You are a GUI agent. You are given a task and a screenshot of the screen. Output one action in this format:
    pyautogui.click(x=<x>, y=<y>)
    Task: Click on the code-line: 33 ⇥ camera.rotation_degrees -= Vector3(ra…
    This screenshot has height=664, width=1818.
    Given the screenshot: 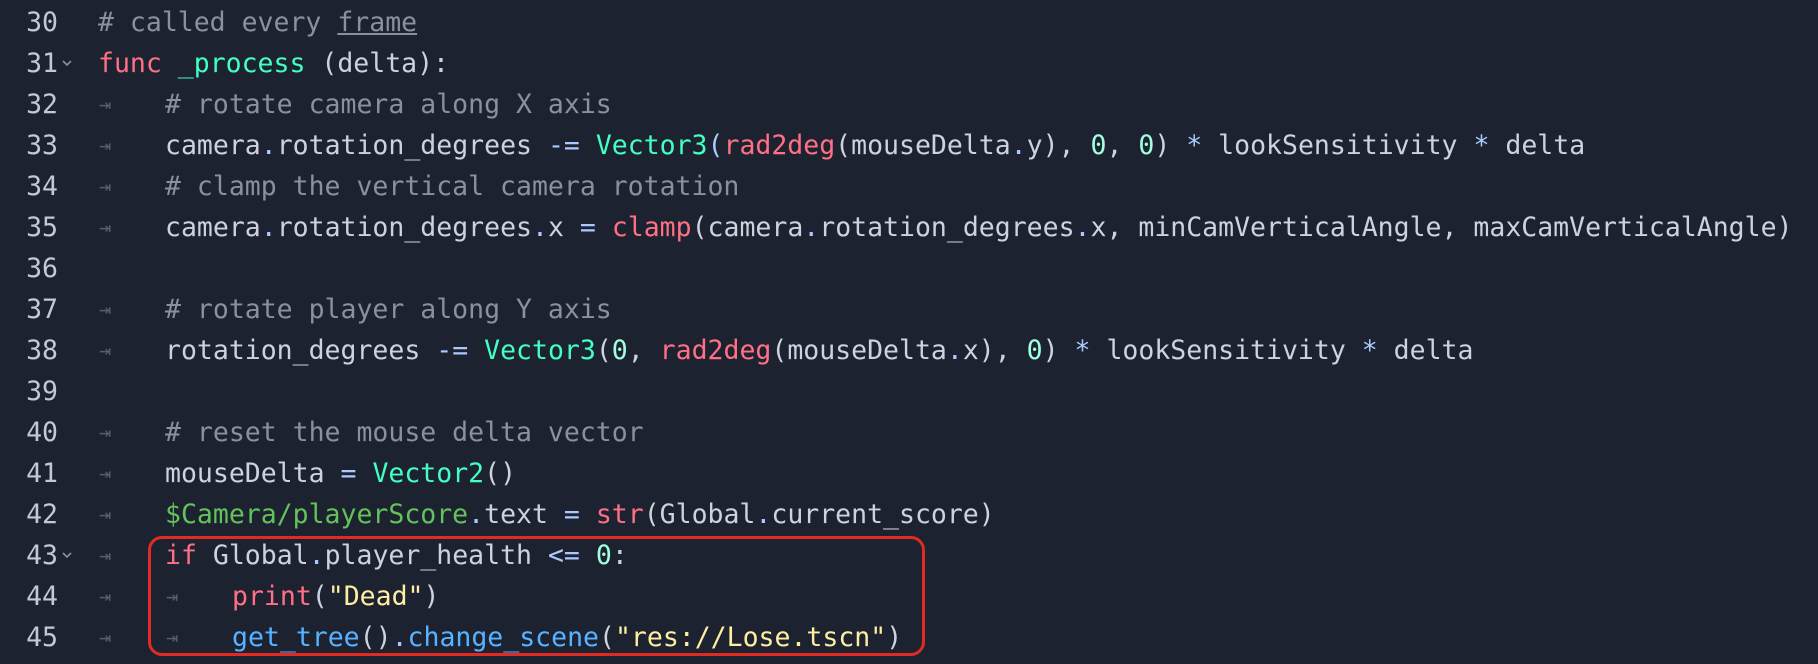 What is the action you would take?
    pyautogui.click(x=909, y=145)
    